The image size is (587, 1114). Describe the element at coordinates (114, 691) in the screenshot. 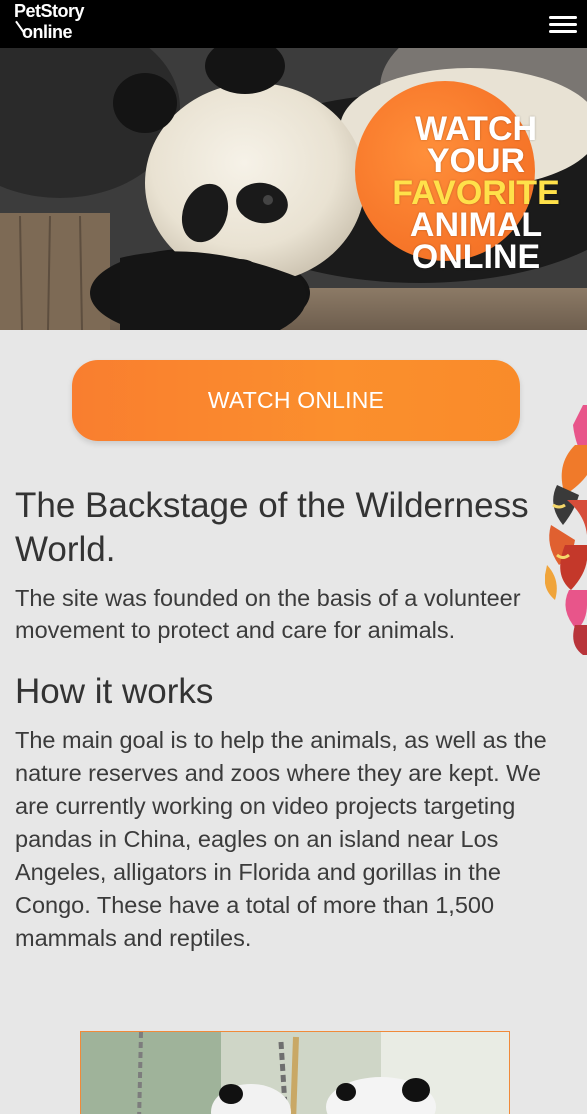

I see `how-it-works-heading: How it works` at that location.